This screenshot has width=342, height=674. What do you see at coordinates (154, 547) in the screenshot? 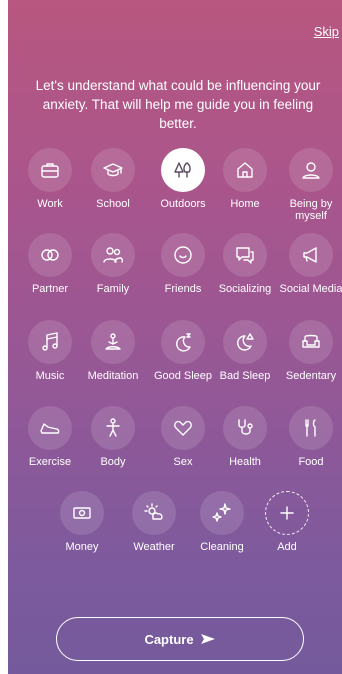
I see `category-label: Weather` at bounding box center [154, 547].